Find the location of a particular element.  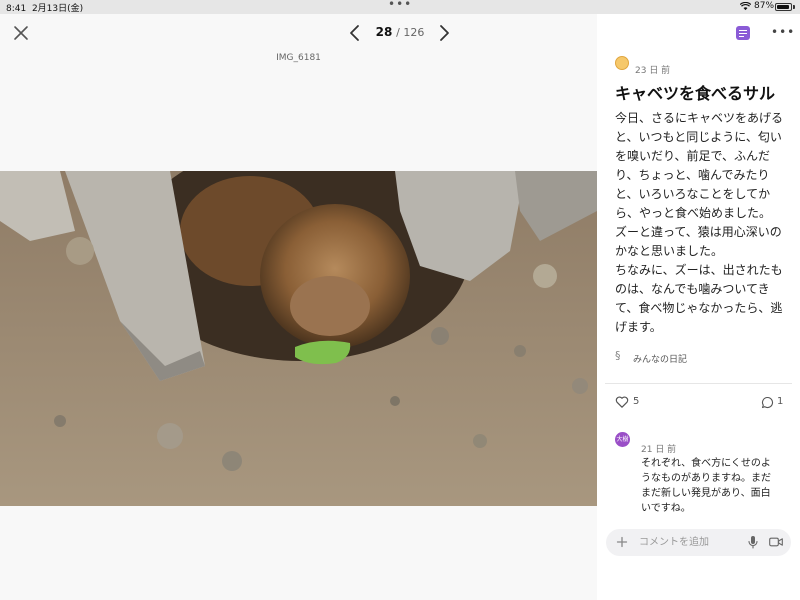

commenter-avatar: 大樹 is located at coordinates (622, 439).